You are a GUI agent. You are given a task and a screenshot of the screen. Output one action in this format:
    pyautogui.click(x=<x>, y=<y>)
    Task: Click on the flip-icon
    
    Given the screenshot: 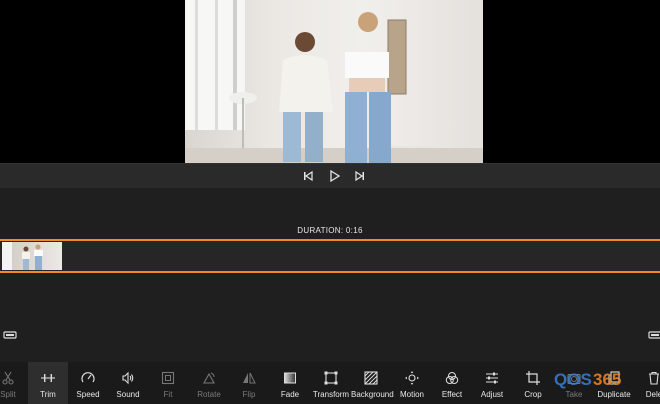 What is the action you would take?
    pyautogui.click(x=249, y=378)
    